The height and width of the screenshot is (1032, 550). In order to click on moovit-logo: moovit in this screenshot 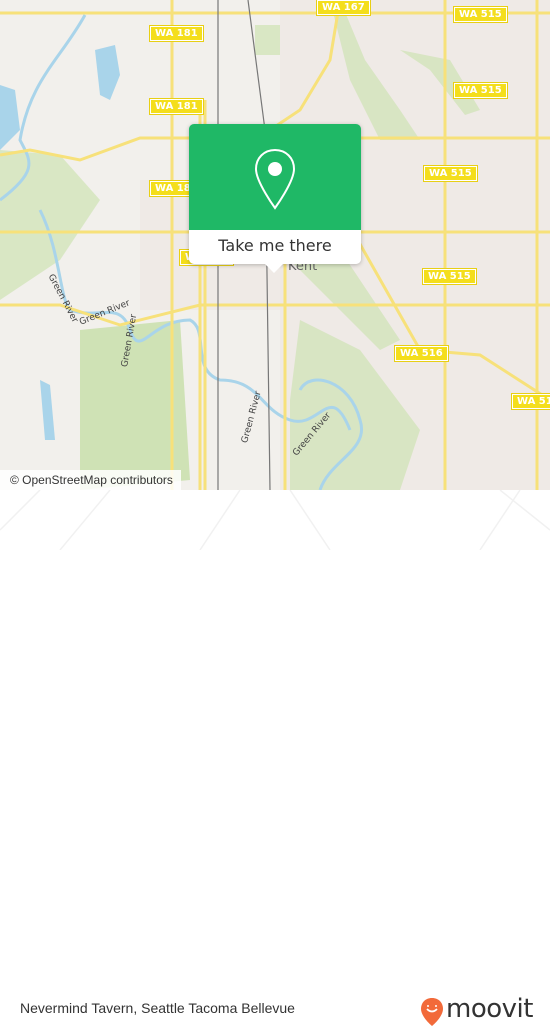, I will do `click(480, 1012)`.